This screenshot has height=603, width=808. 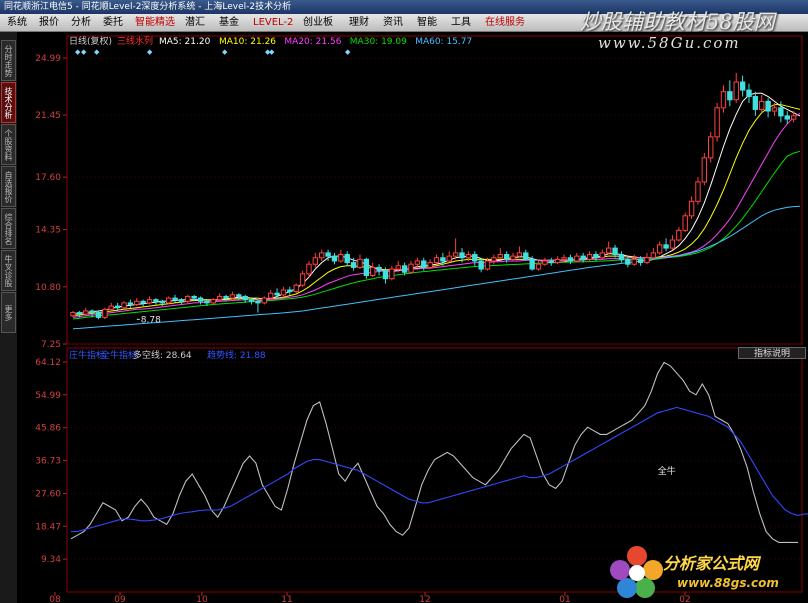 I want to click on sidebar-tab-4: 综合排名, so click(x=8, y=228).